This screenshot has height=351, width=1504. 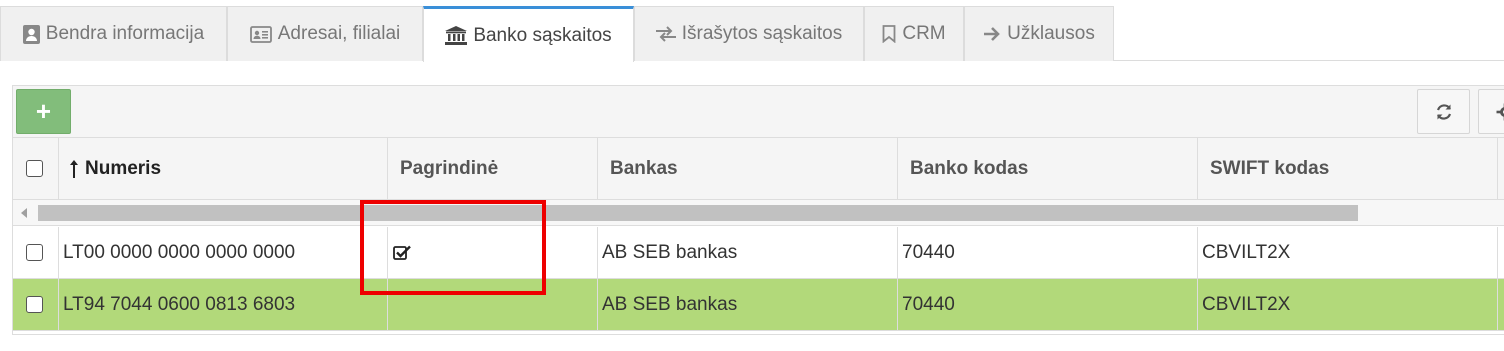 What do you see at coordinates (698, 213) in the screenshot?
I see `scrollbar-thumb` at bounding box center [698, 213].